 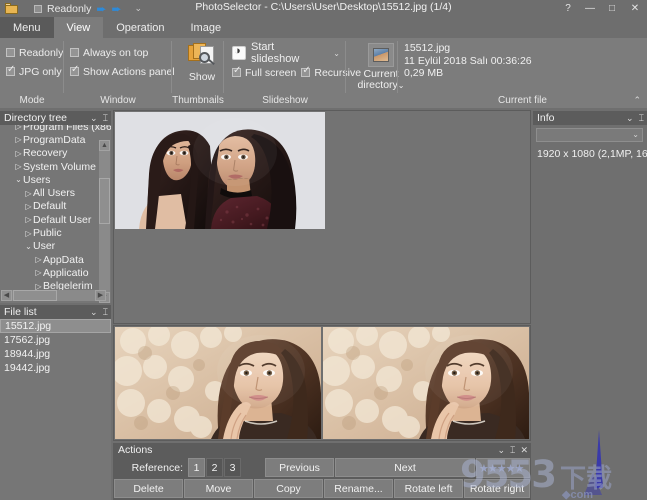 I want to click on reference-button-1: 1, so click(x=196, y=467).